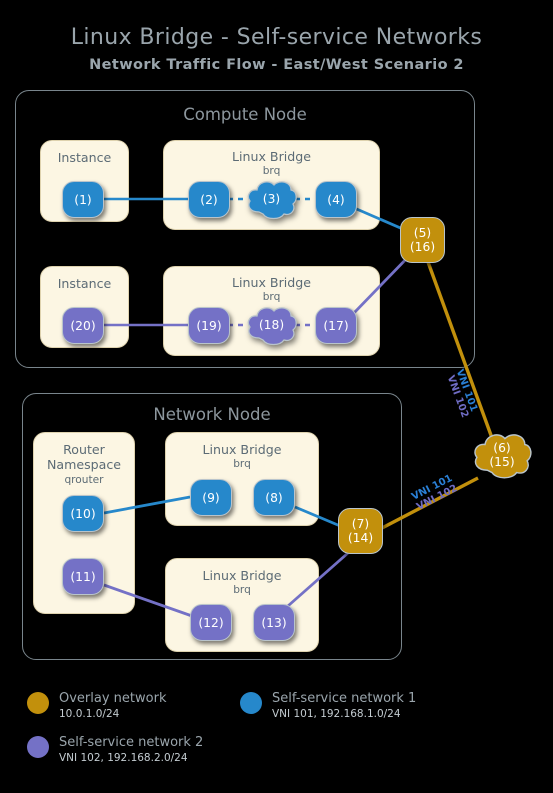  Describe the element at coordinates (113, 698) in the screenshot. I see `legend-label-overlay: Overlay network` at that location.